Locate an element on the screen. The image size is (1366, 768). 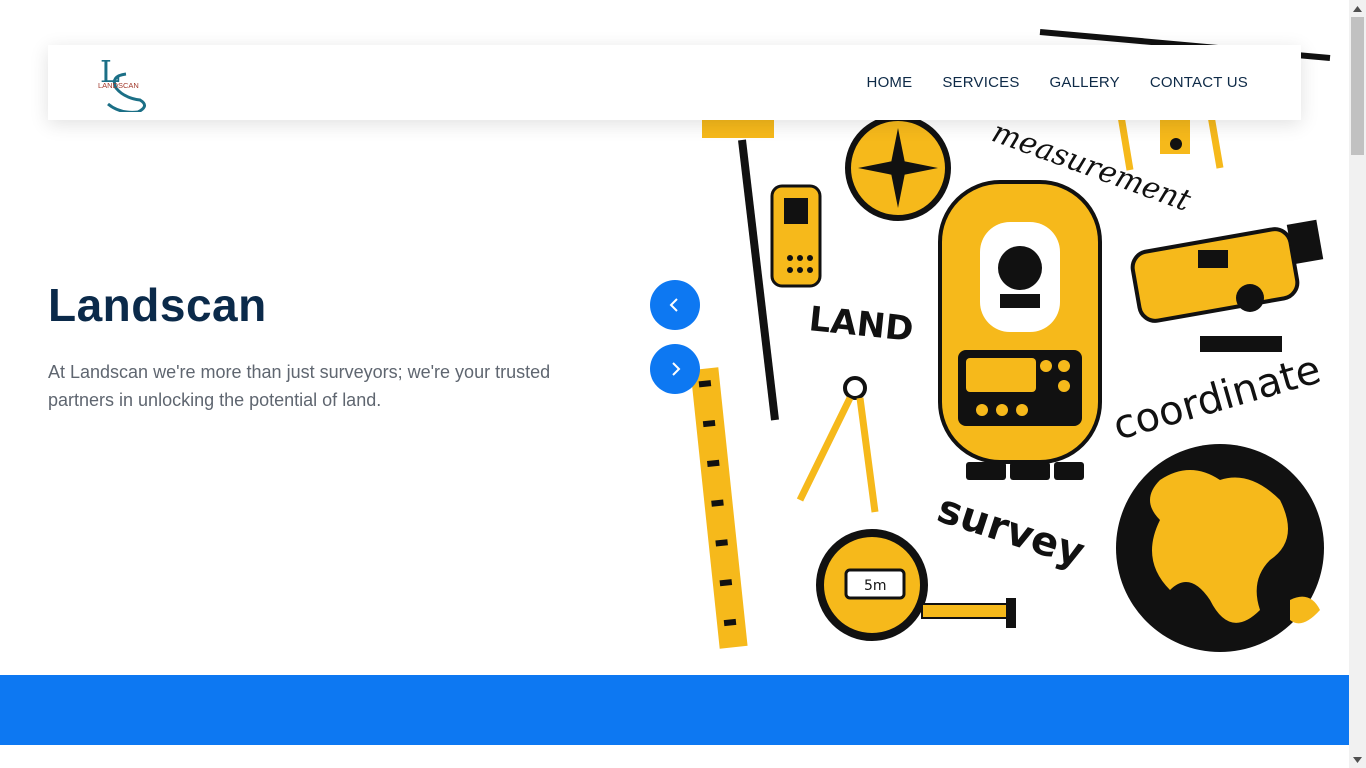
scroll-down-arrow is located at coordinates (1357, 759).